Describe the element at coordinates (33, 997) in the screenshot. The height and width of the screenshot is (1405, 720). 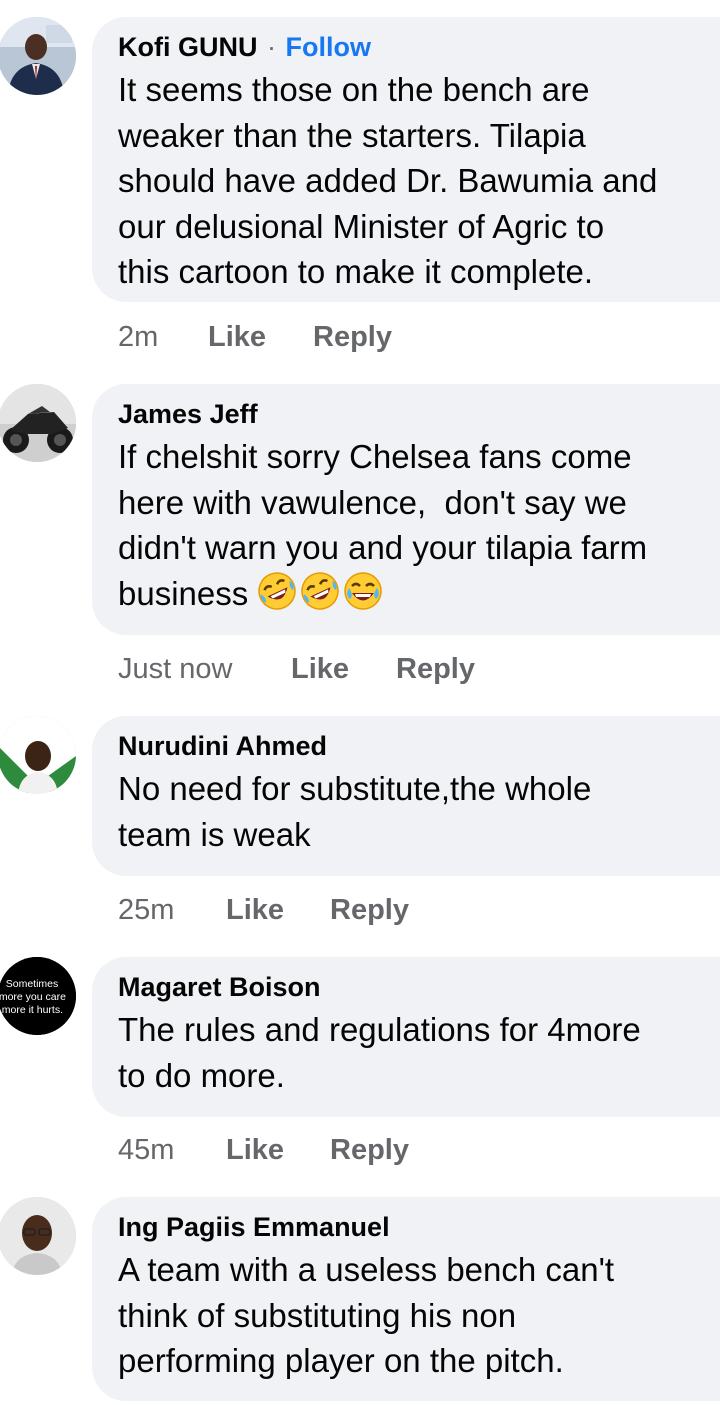
I see `avatar-quote-line: e more you care` at that location.